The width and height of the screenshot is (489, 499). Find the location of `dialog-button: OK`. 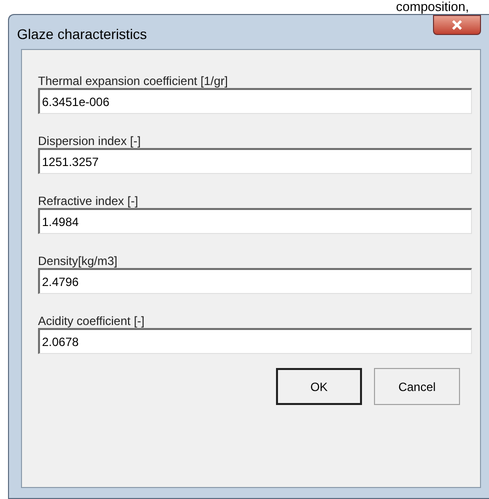

dialog-button: OK is located at coordinates (319, 386).